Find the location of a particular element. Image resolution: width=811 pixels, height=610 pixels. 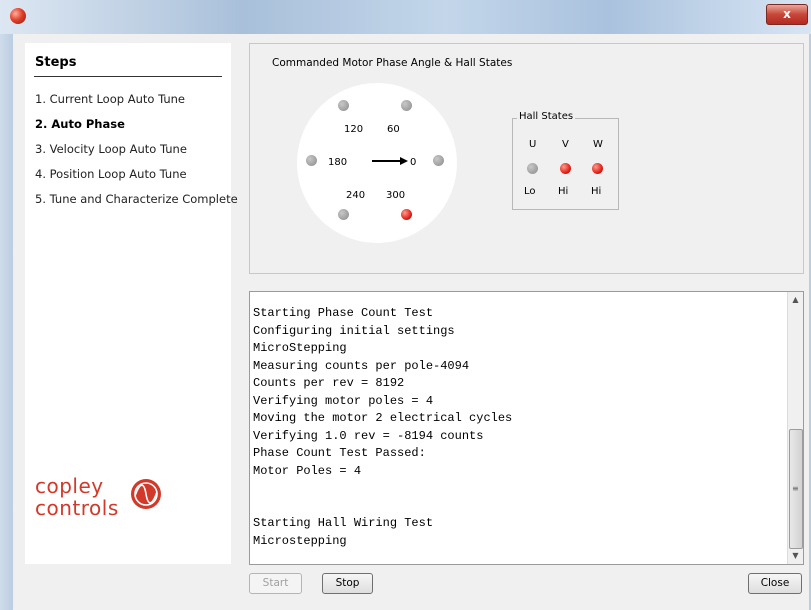

log-line: Starting Phase Count Test is located at coordinates (343, 313).